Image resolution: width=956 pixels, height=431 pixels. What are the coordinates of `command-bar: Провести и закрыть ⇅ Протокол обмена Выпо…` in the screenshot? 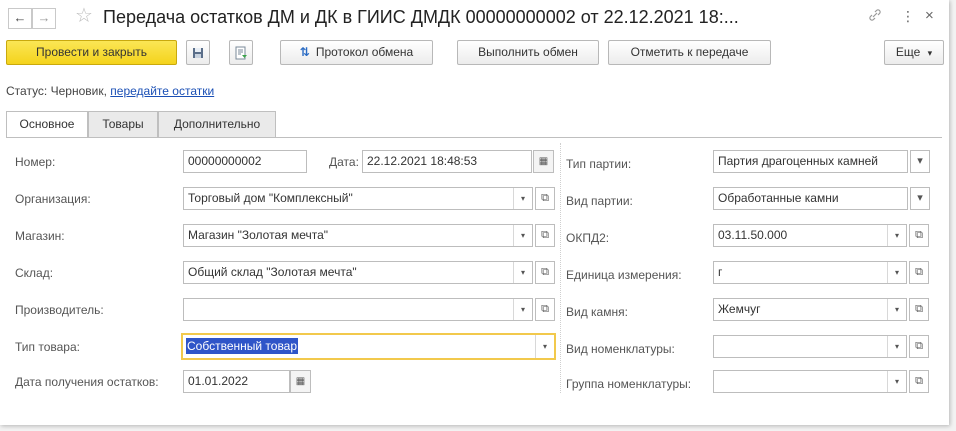 It's located at (474, 54).